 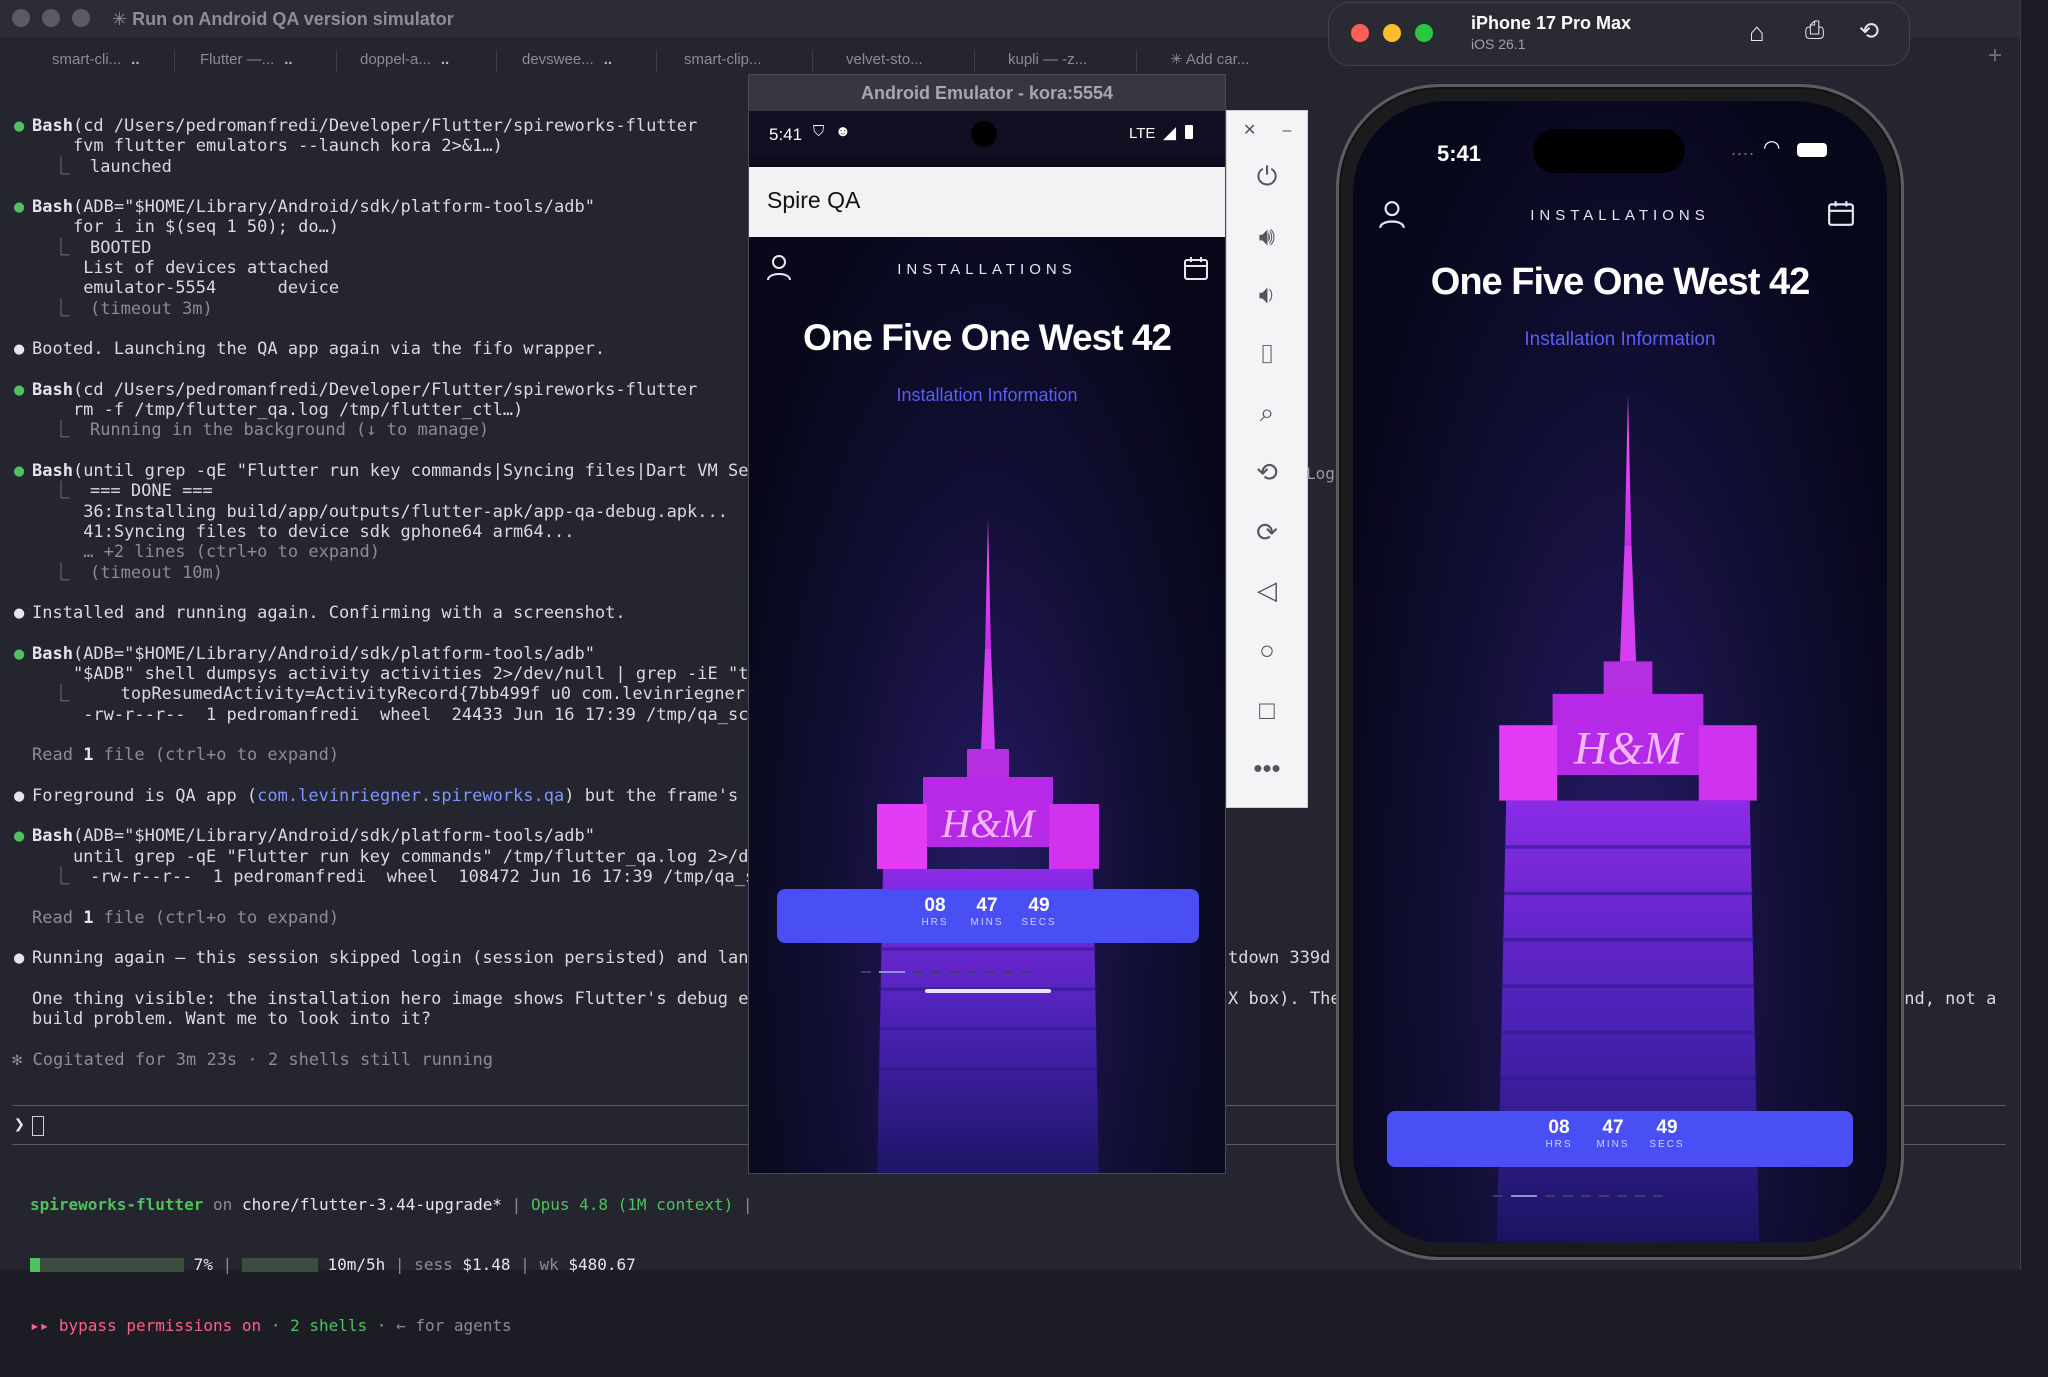 I want to click on camera-icon: ⌷, so click(x=1267, y=354).